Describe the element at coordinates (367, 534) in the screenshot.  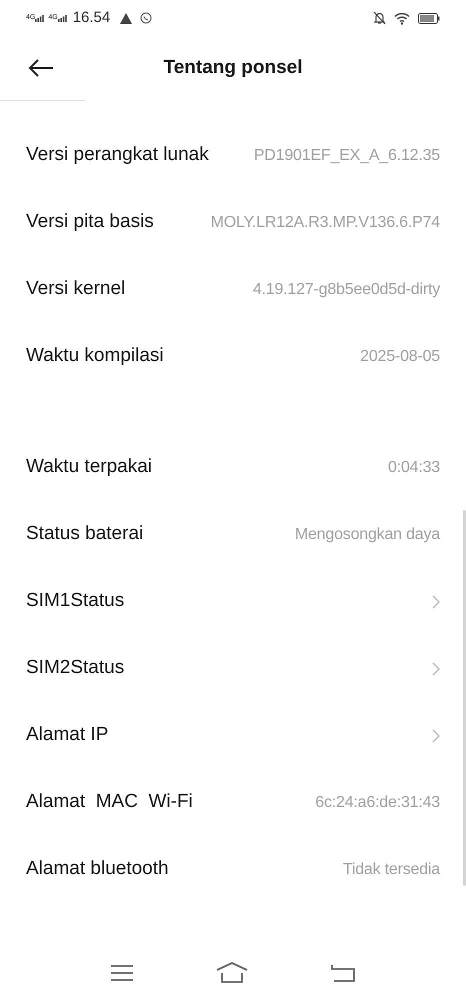
I see `row-value: Mengosongkan daya` at that location.